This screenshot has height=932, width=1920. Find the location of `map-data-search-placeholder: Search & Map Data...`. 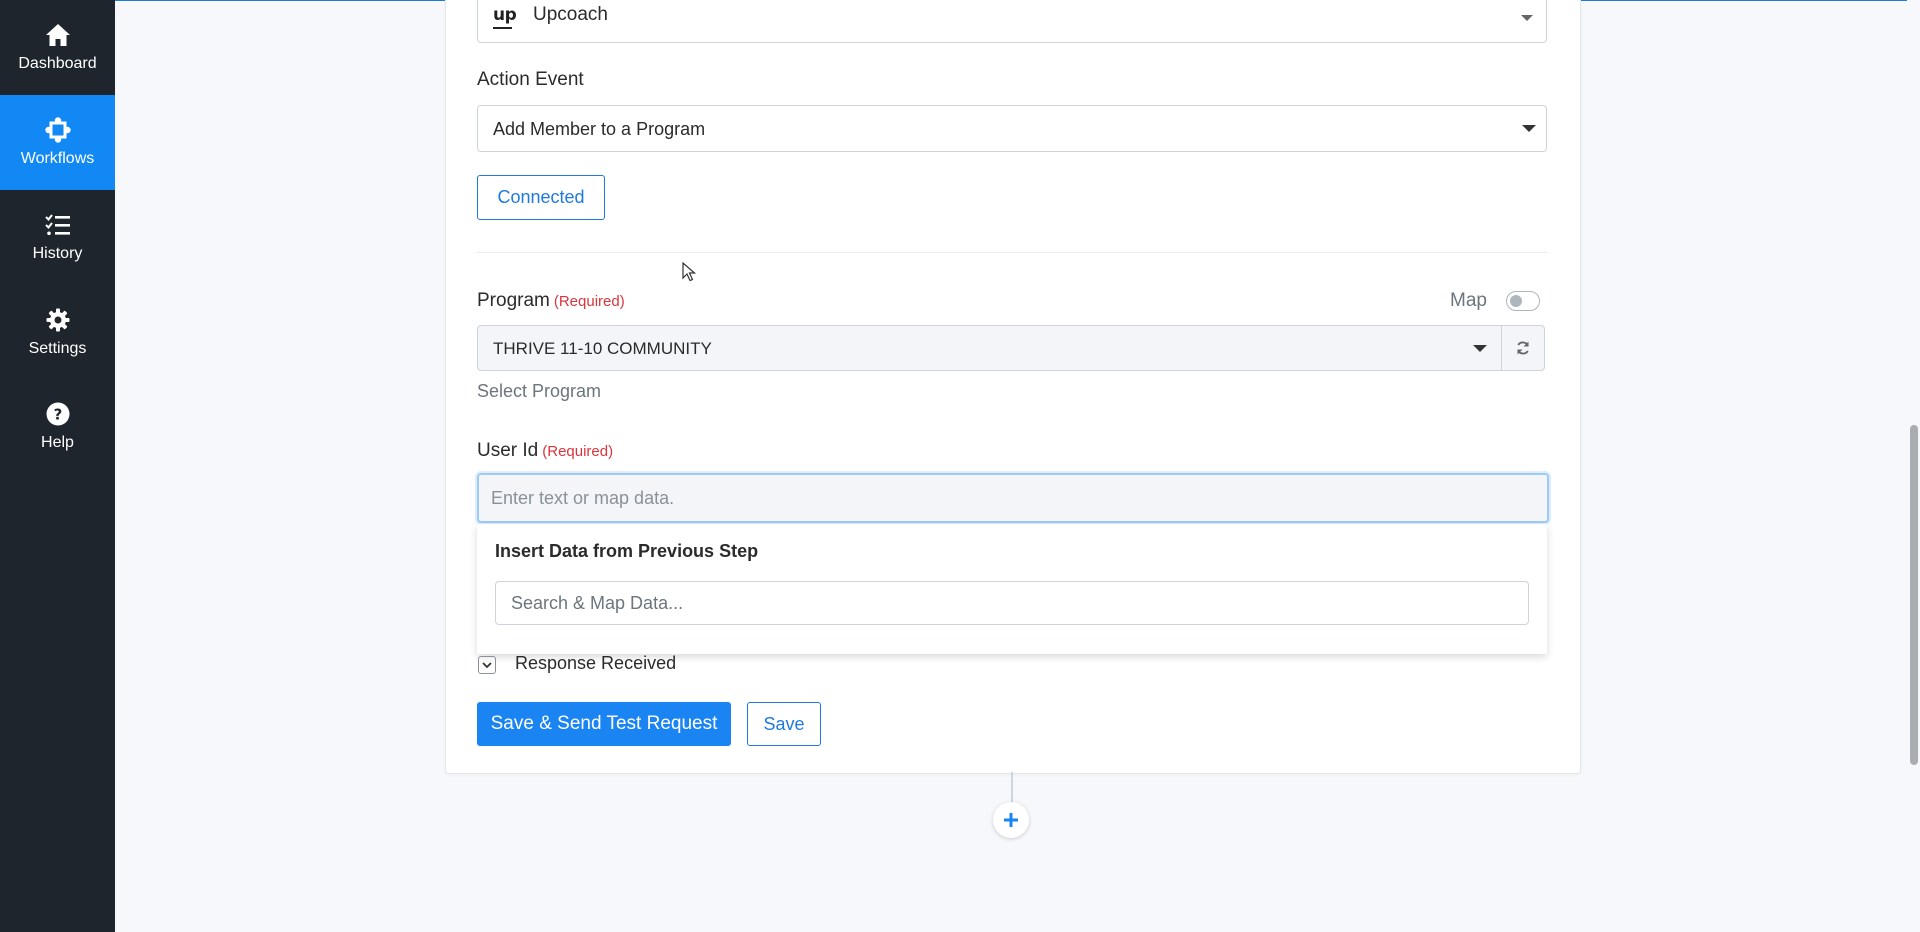

map-data-search-placeholder: Search & Map Data... is located at coordinates (597, 602).